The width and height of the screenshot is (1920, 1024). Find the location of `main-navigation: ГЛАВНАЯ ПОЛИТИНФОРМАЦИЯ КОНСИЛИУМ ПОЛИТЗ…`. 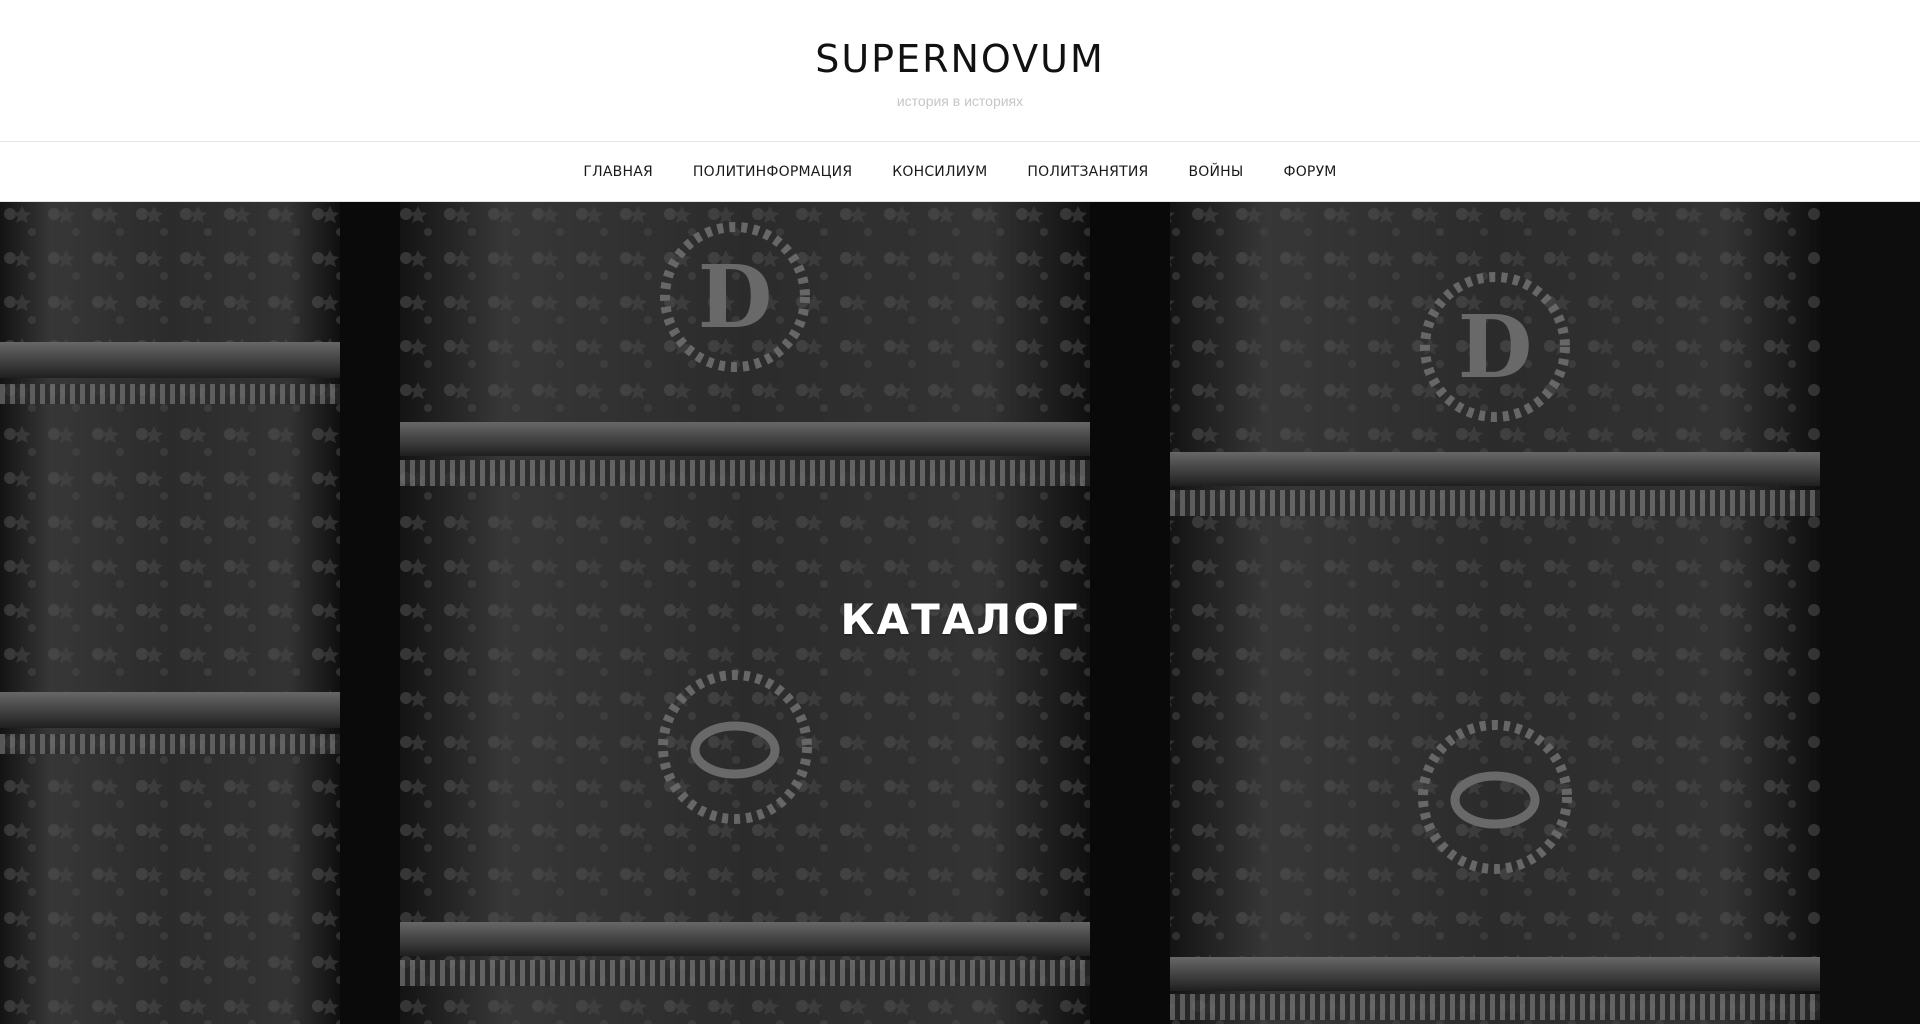

main-navigation: ГЛАВНАЯ ПОЛИТИНФОРМАЦИЯ КОНСИЛИУМ ПОЛИТЗ… is located at coordinates (960, 171).